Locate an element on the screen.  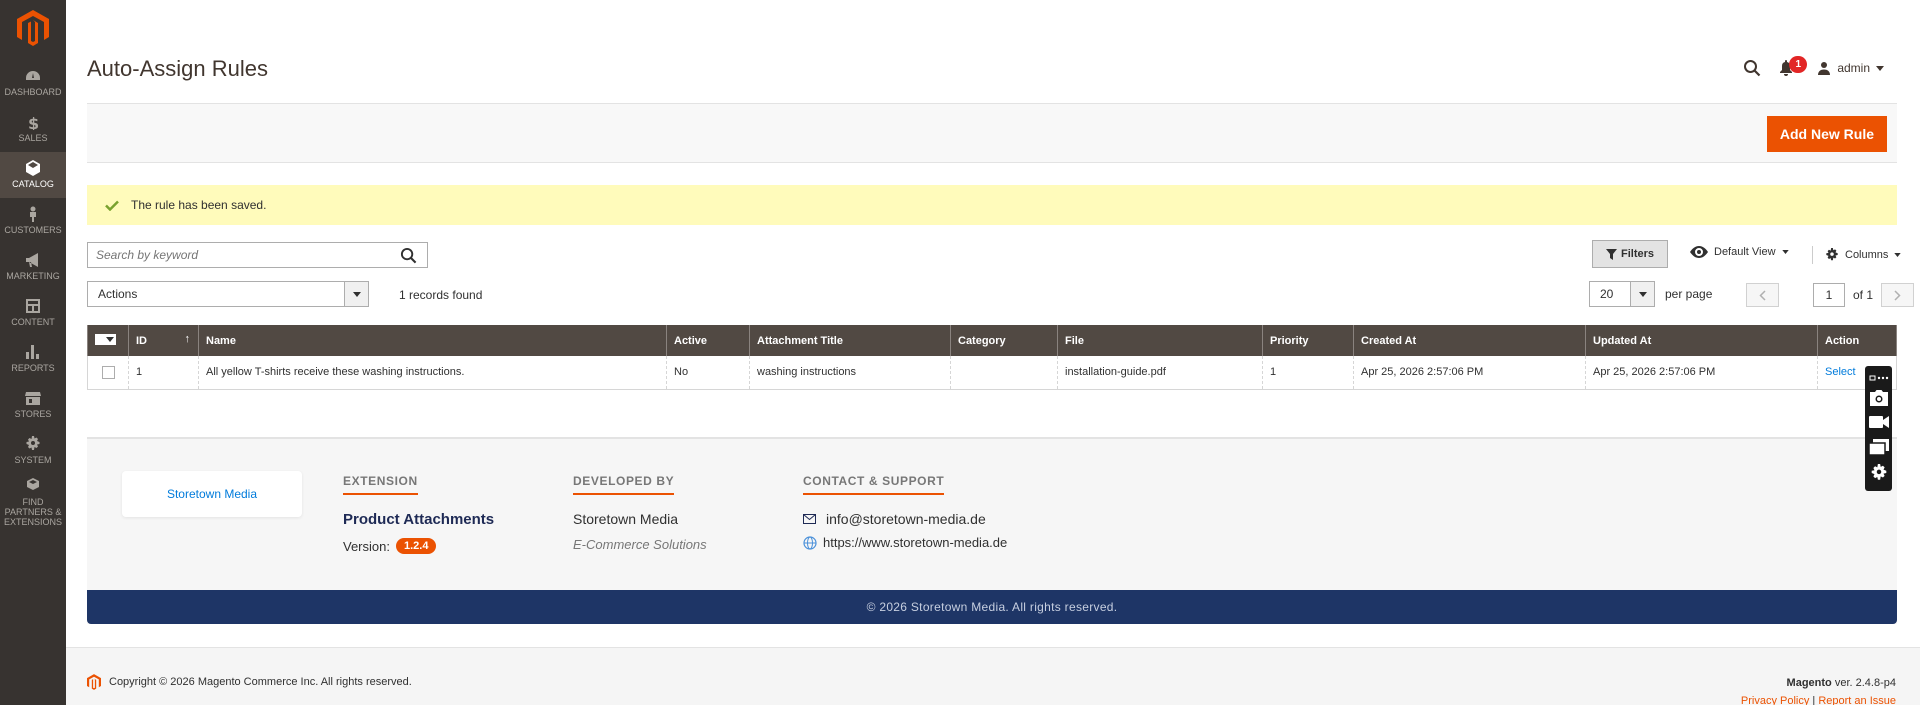
next-page-button is located at coordinates (1898, 295).